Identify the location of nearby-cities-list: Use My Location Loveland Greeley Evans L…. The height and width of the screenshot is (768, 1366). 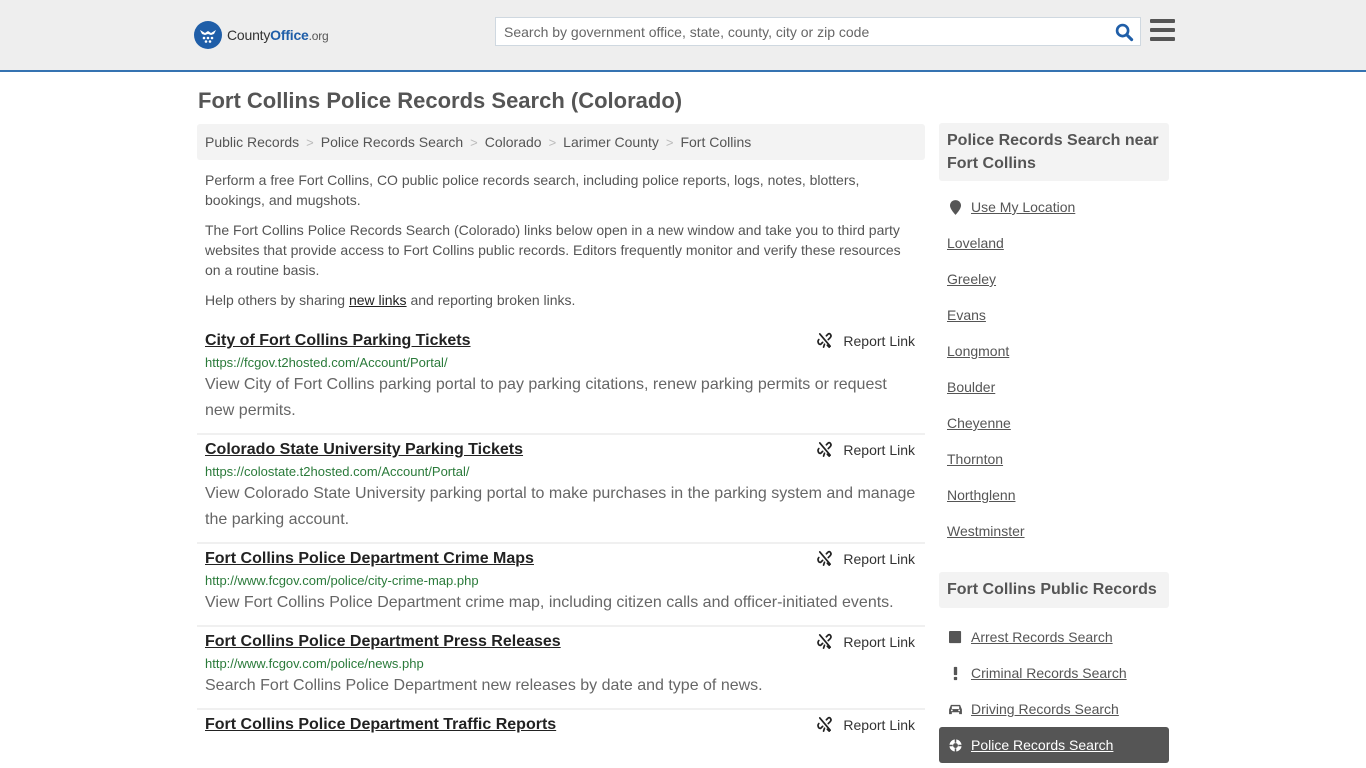
(1054, 369).